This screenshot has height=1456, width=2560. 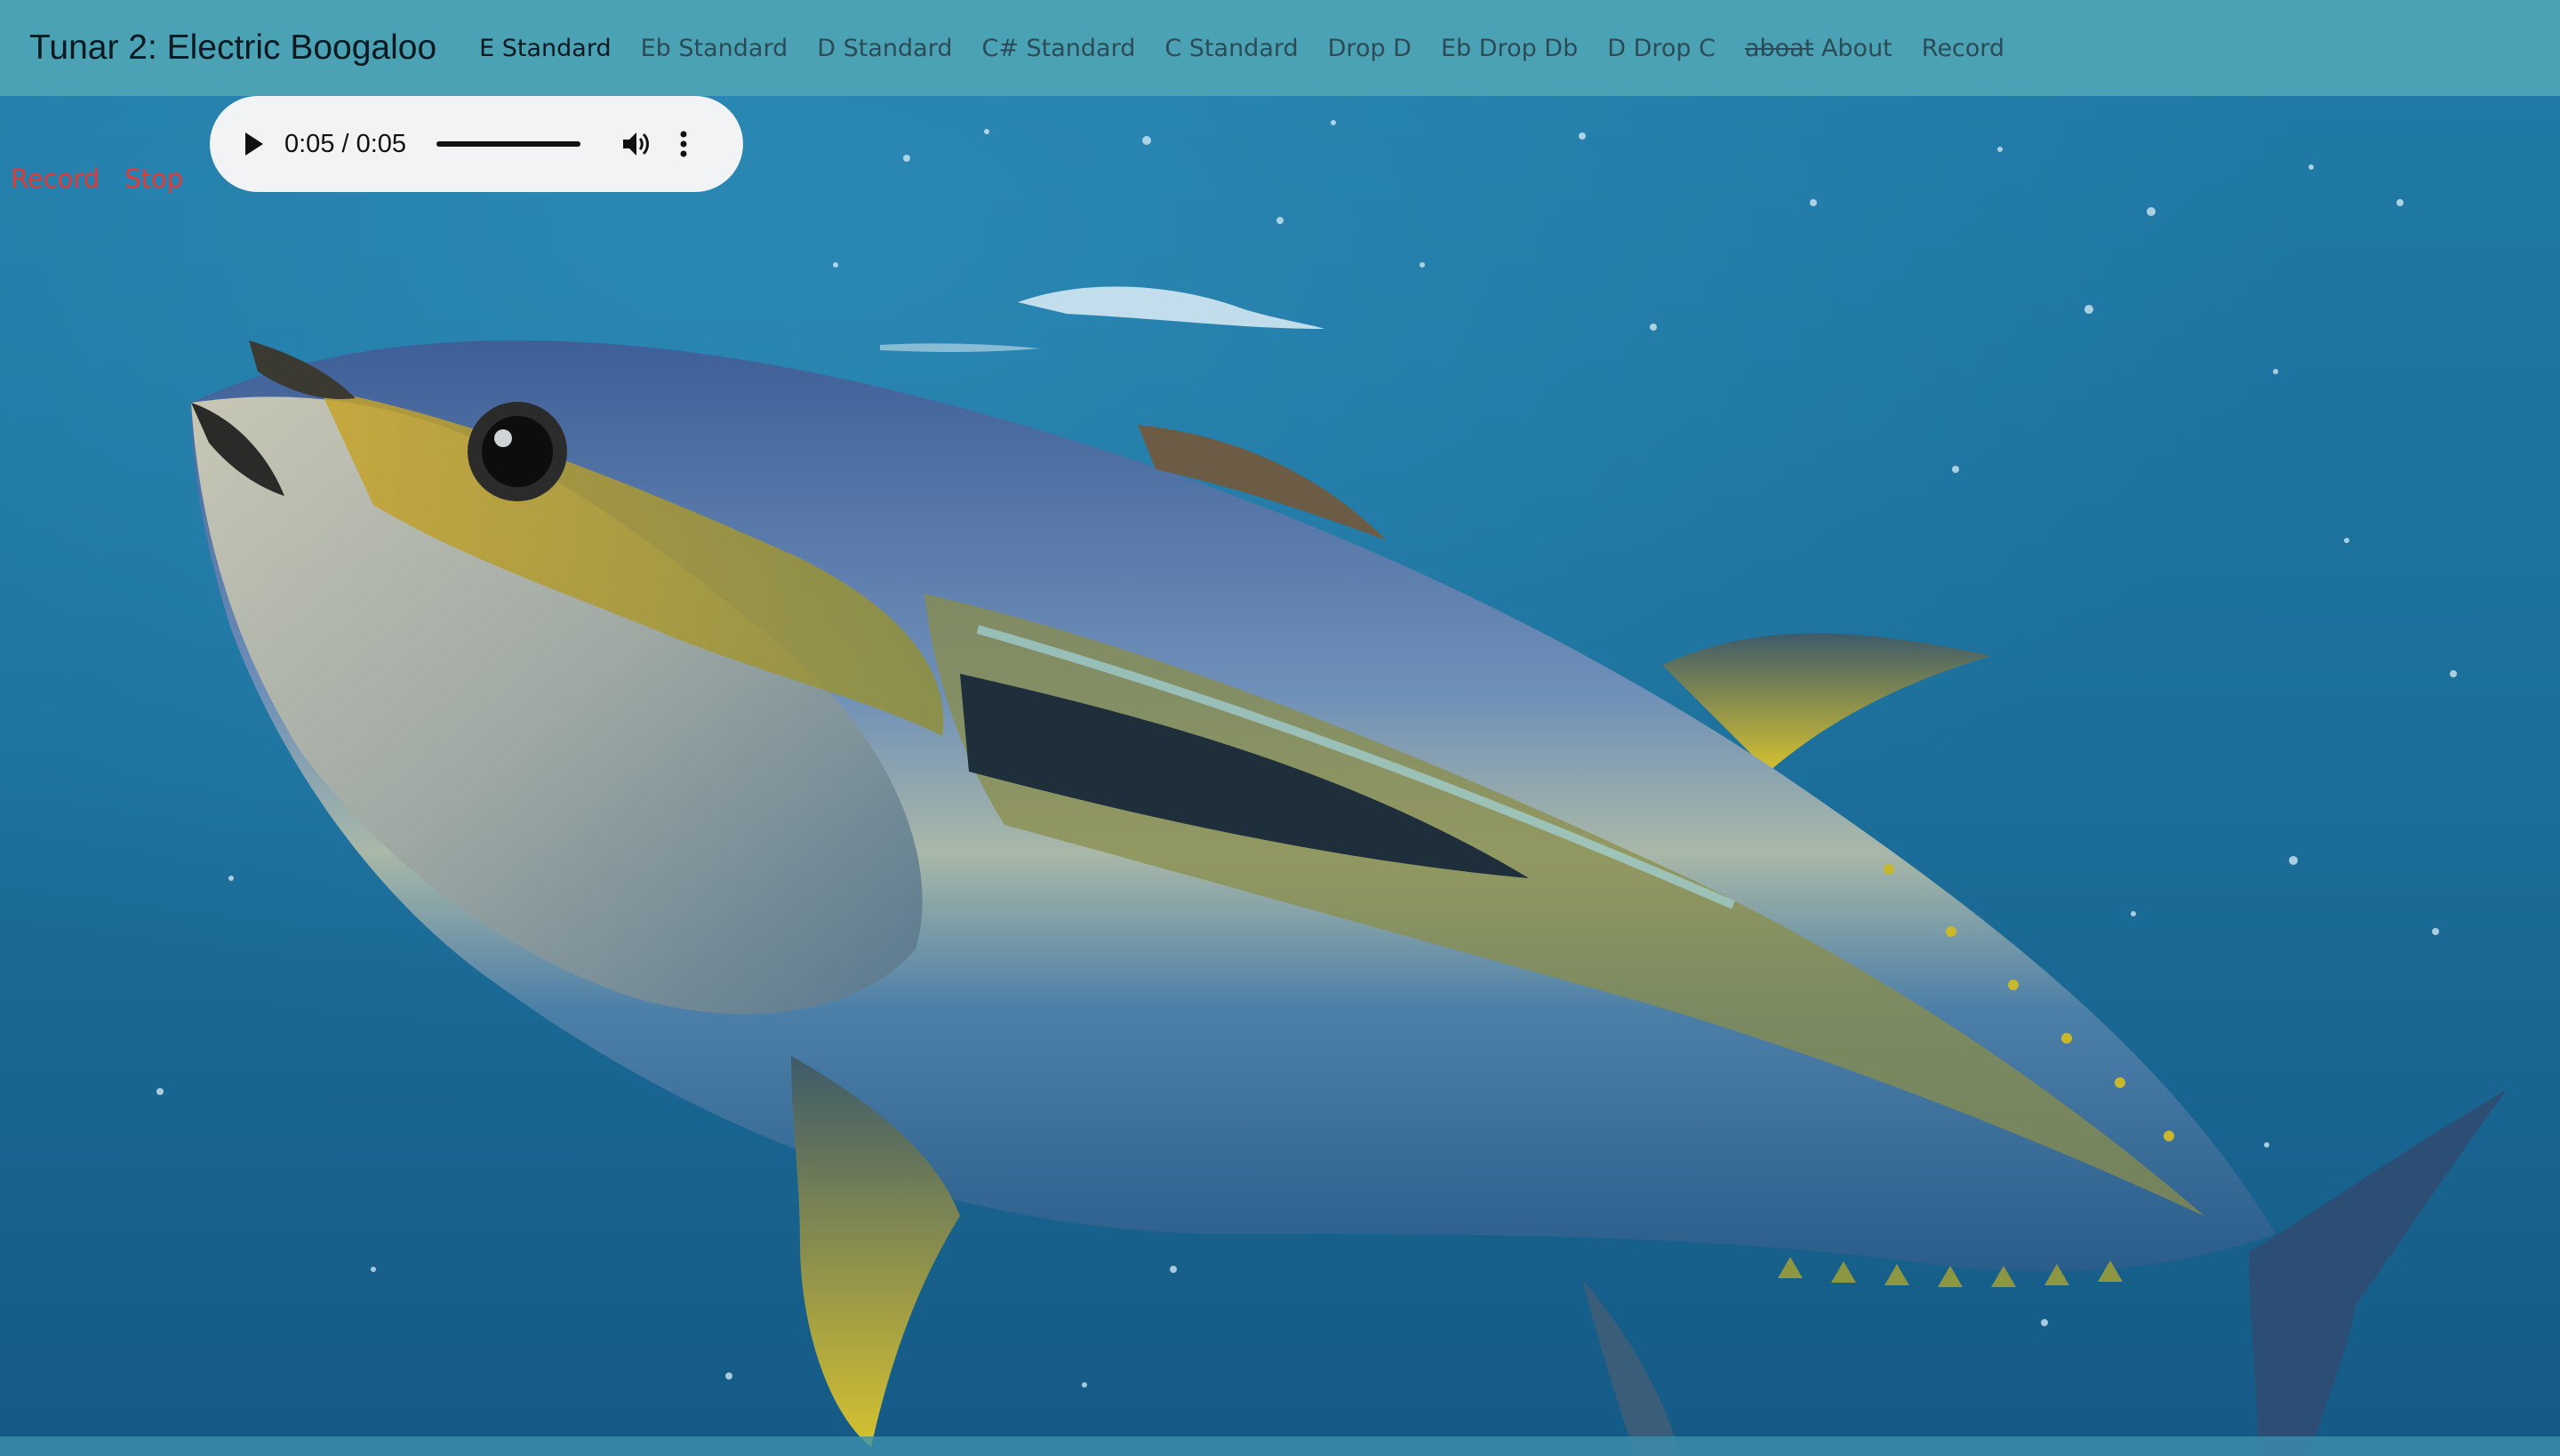 I want to click on nav-link-eb-standard: Eb Standard, so click(x=714, y=48).